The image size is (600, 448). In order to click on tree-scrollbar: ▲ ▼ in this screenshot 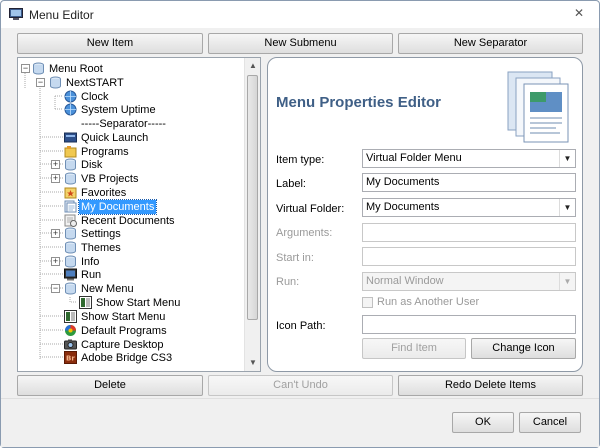, I will do `click(252, 214)`.